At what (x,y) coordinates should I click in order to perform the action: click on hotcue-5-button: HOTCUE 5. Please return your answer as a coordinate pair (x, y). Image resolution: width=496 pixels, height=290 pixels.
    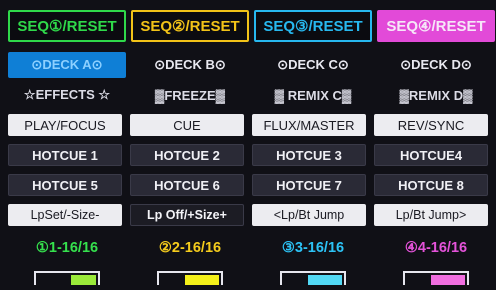
    Looking at the image, I should click on (65, 185).